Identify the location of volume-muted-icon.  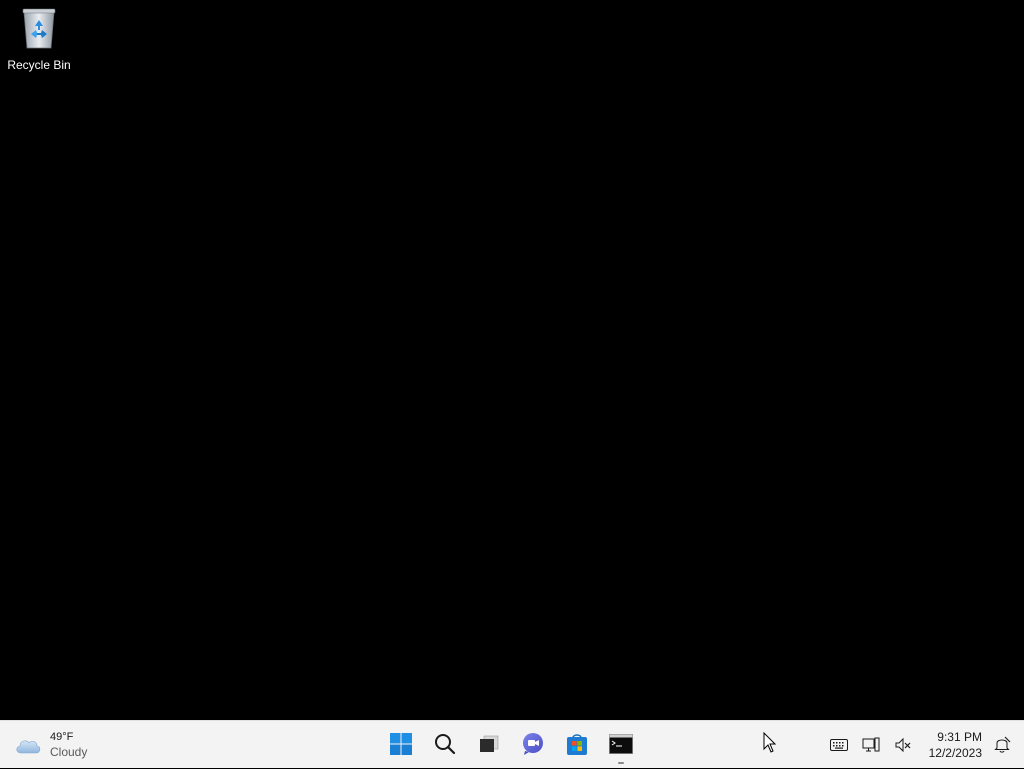
(903, 745).